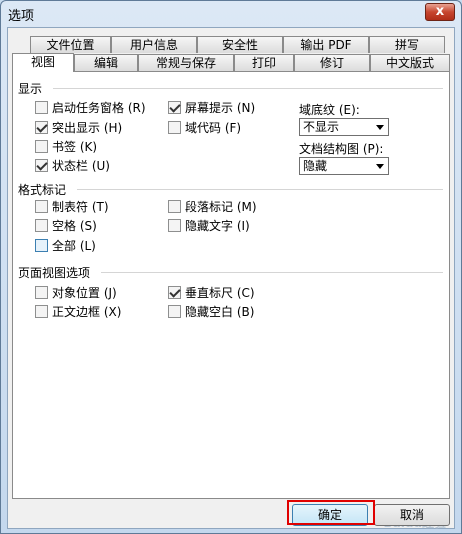  I want to click on field-shading-select: 不显示, so click(344, 127).